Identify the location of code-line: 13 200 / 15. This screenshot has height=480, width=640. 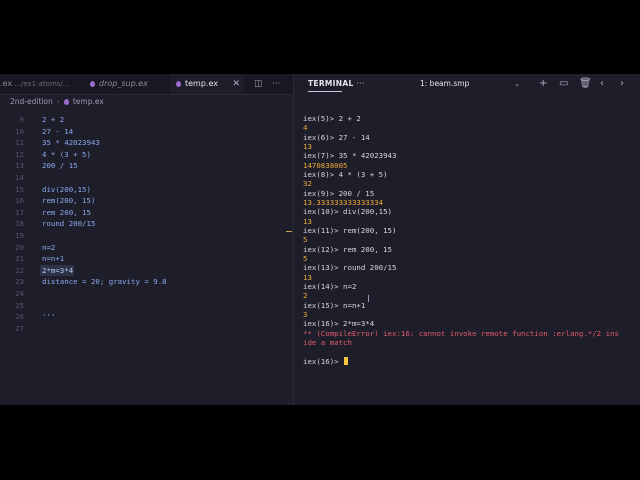
(46, 166).